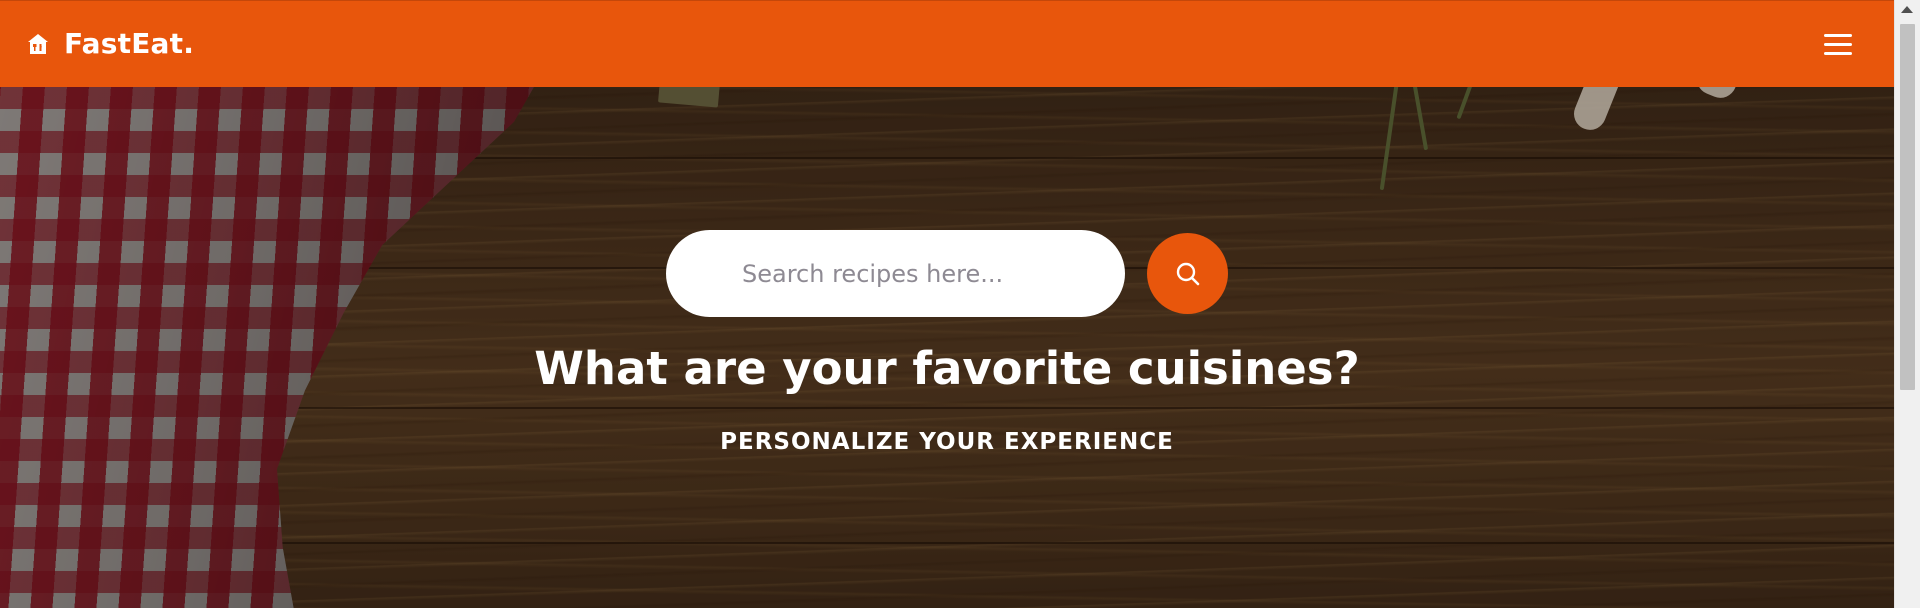  I want to click on navbar: FastEat., so click(947, 43).